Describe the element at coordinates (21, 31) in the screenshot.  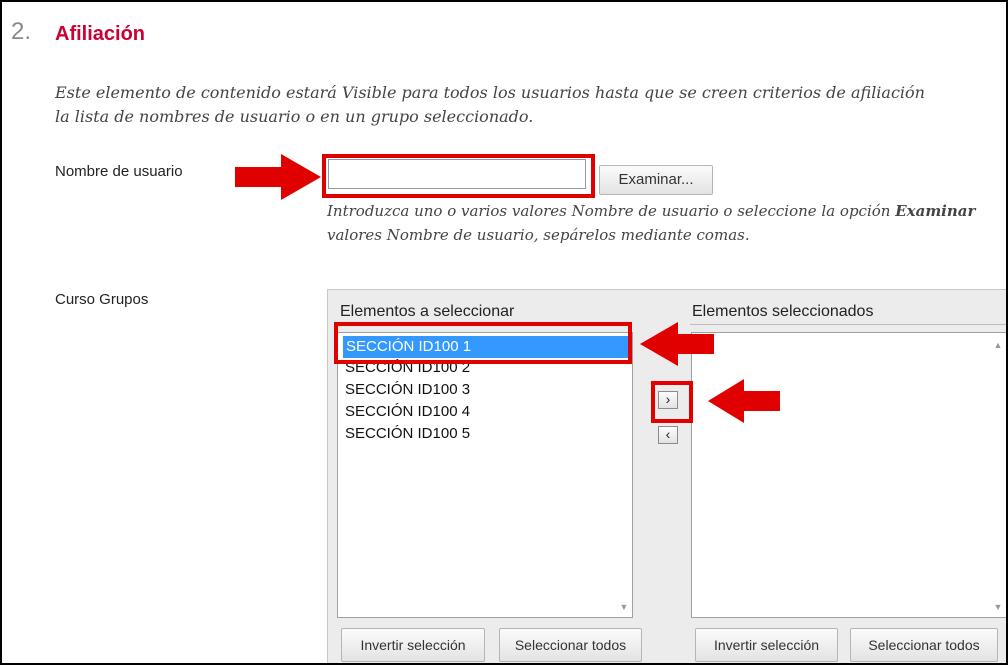
I see `section-number: 2.` at that location.